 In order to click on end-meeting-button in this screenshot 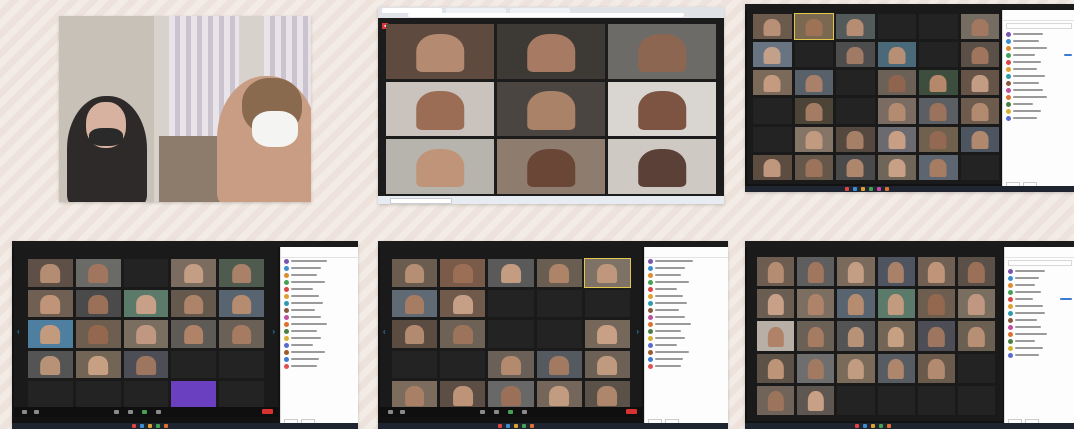, I will do `click(267, 411)`.